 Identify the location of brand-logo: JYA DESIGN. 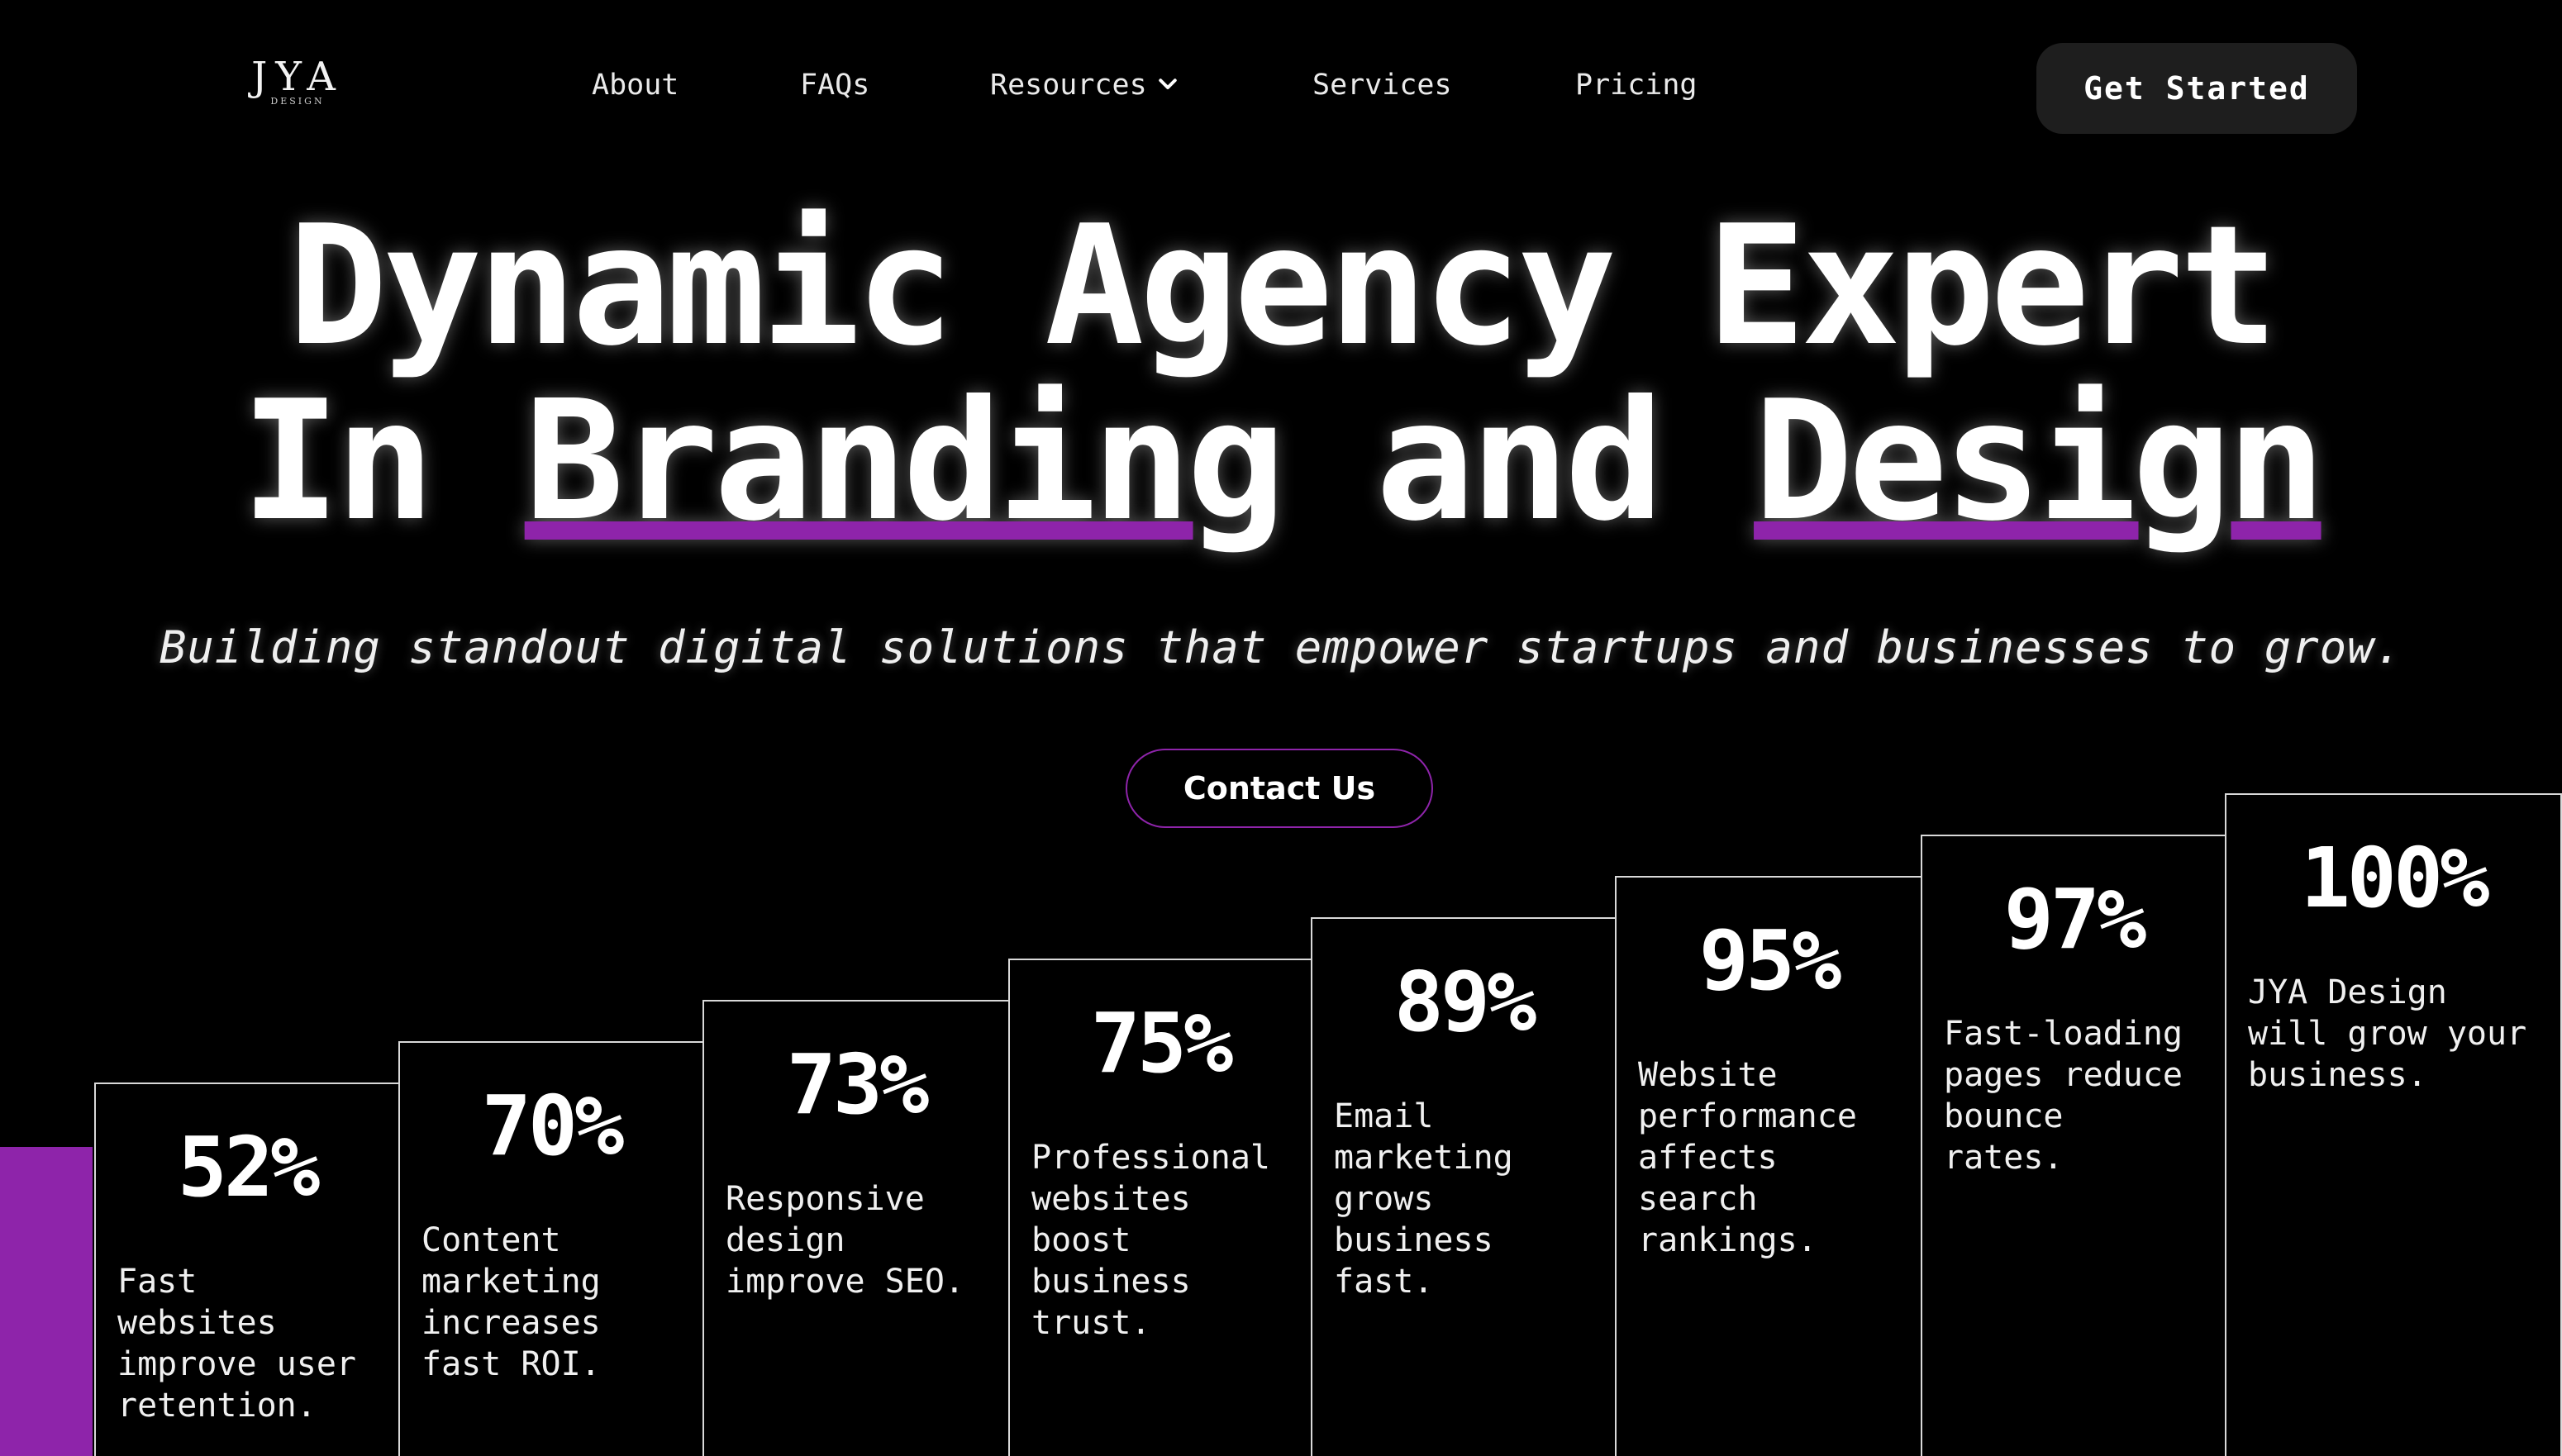
(297, 82).